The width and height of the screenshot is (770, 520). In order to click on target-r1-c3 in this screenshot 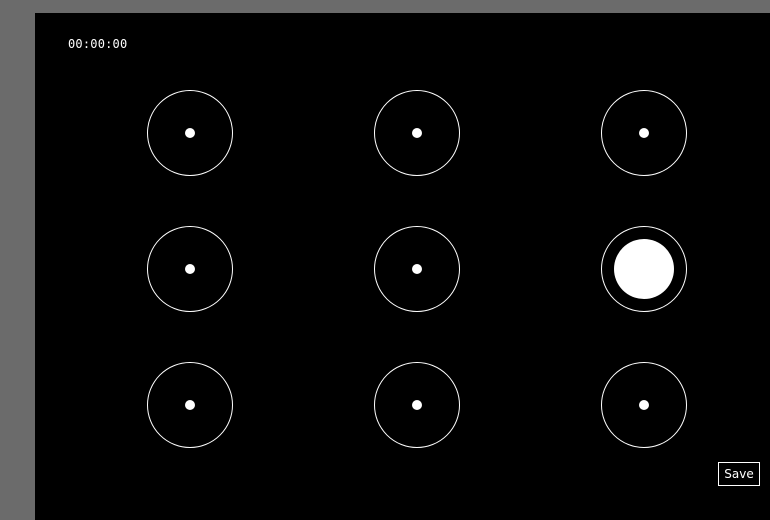, I will do `click(644, 133)`.